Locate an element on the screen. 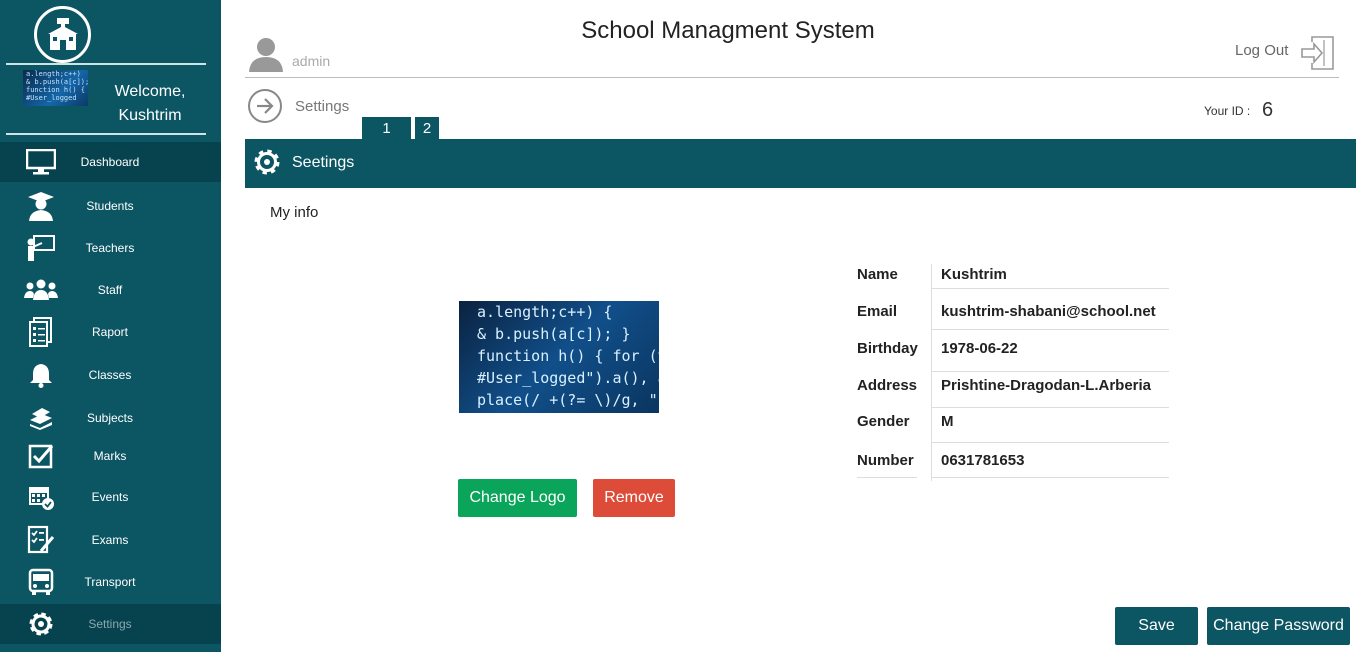 The width and height of the screenshot is (1358, 652). username-label: admin is located at coordinates (311, 61).